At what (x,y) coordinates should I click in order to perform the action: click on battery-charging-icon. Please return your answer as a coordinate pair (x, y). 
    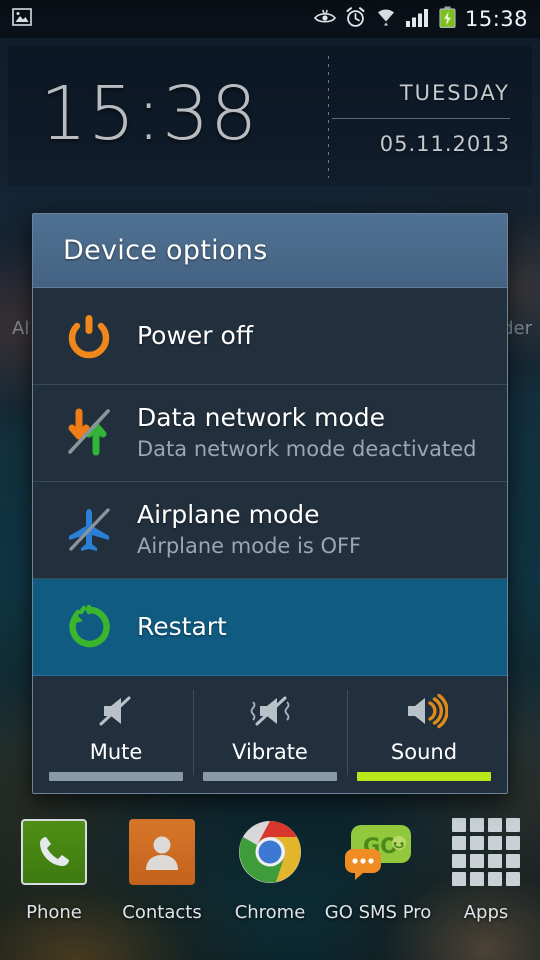
    Looking at the image, I should click on (447, 19).